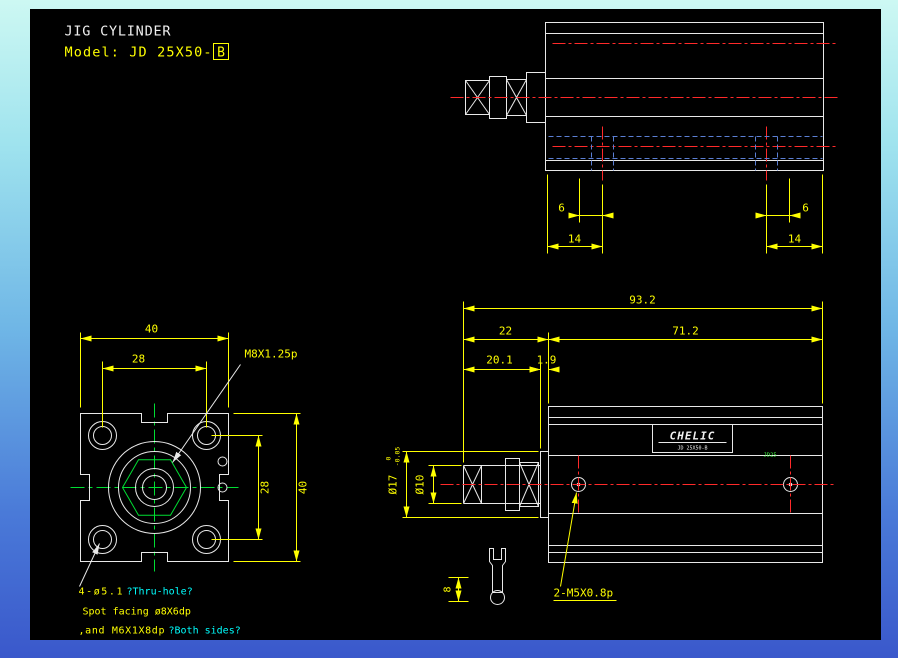 This screenshot has width=898, height=658. I want to click on body-marking: JD25, so click(770, 456).